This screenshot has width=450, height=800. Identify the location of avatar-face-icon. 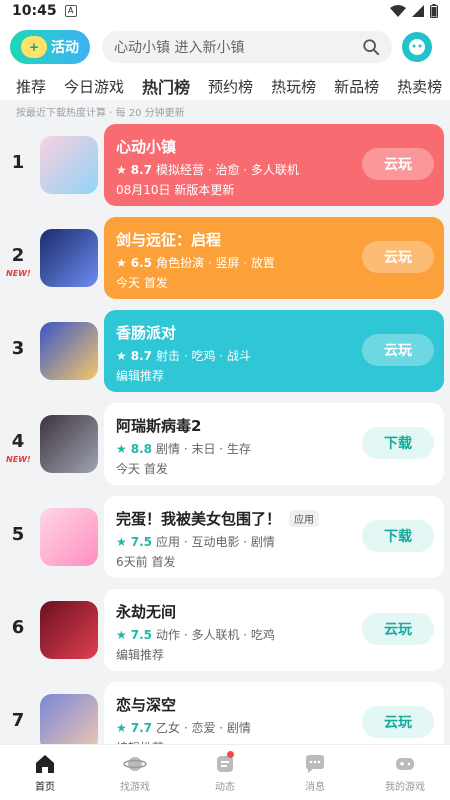
(417, 47).